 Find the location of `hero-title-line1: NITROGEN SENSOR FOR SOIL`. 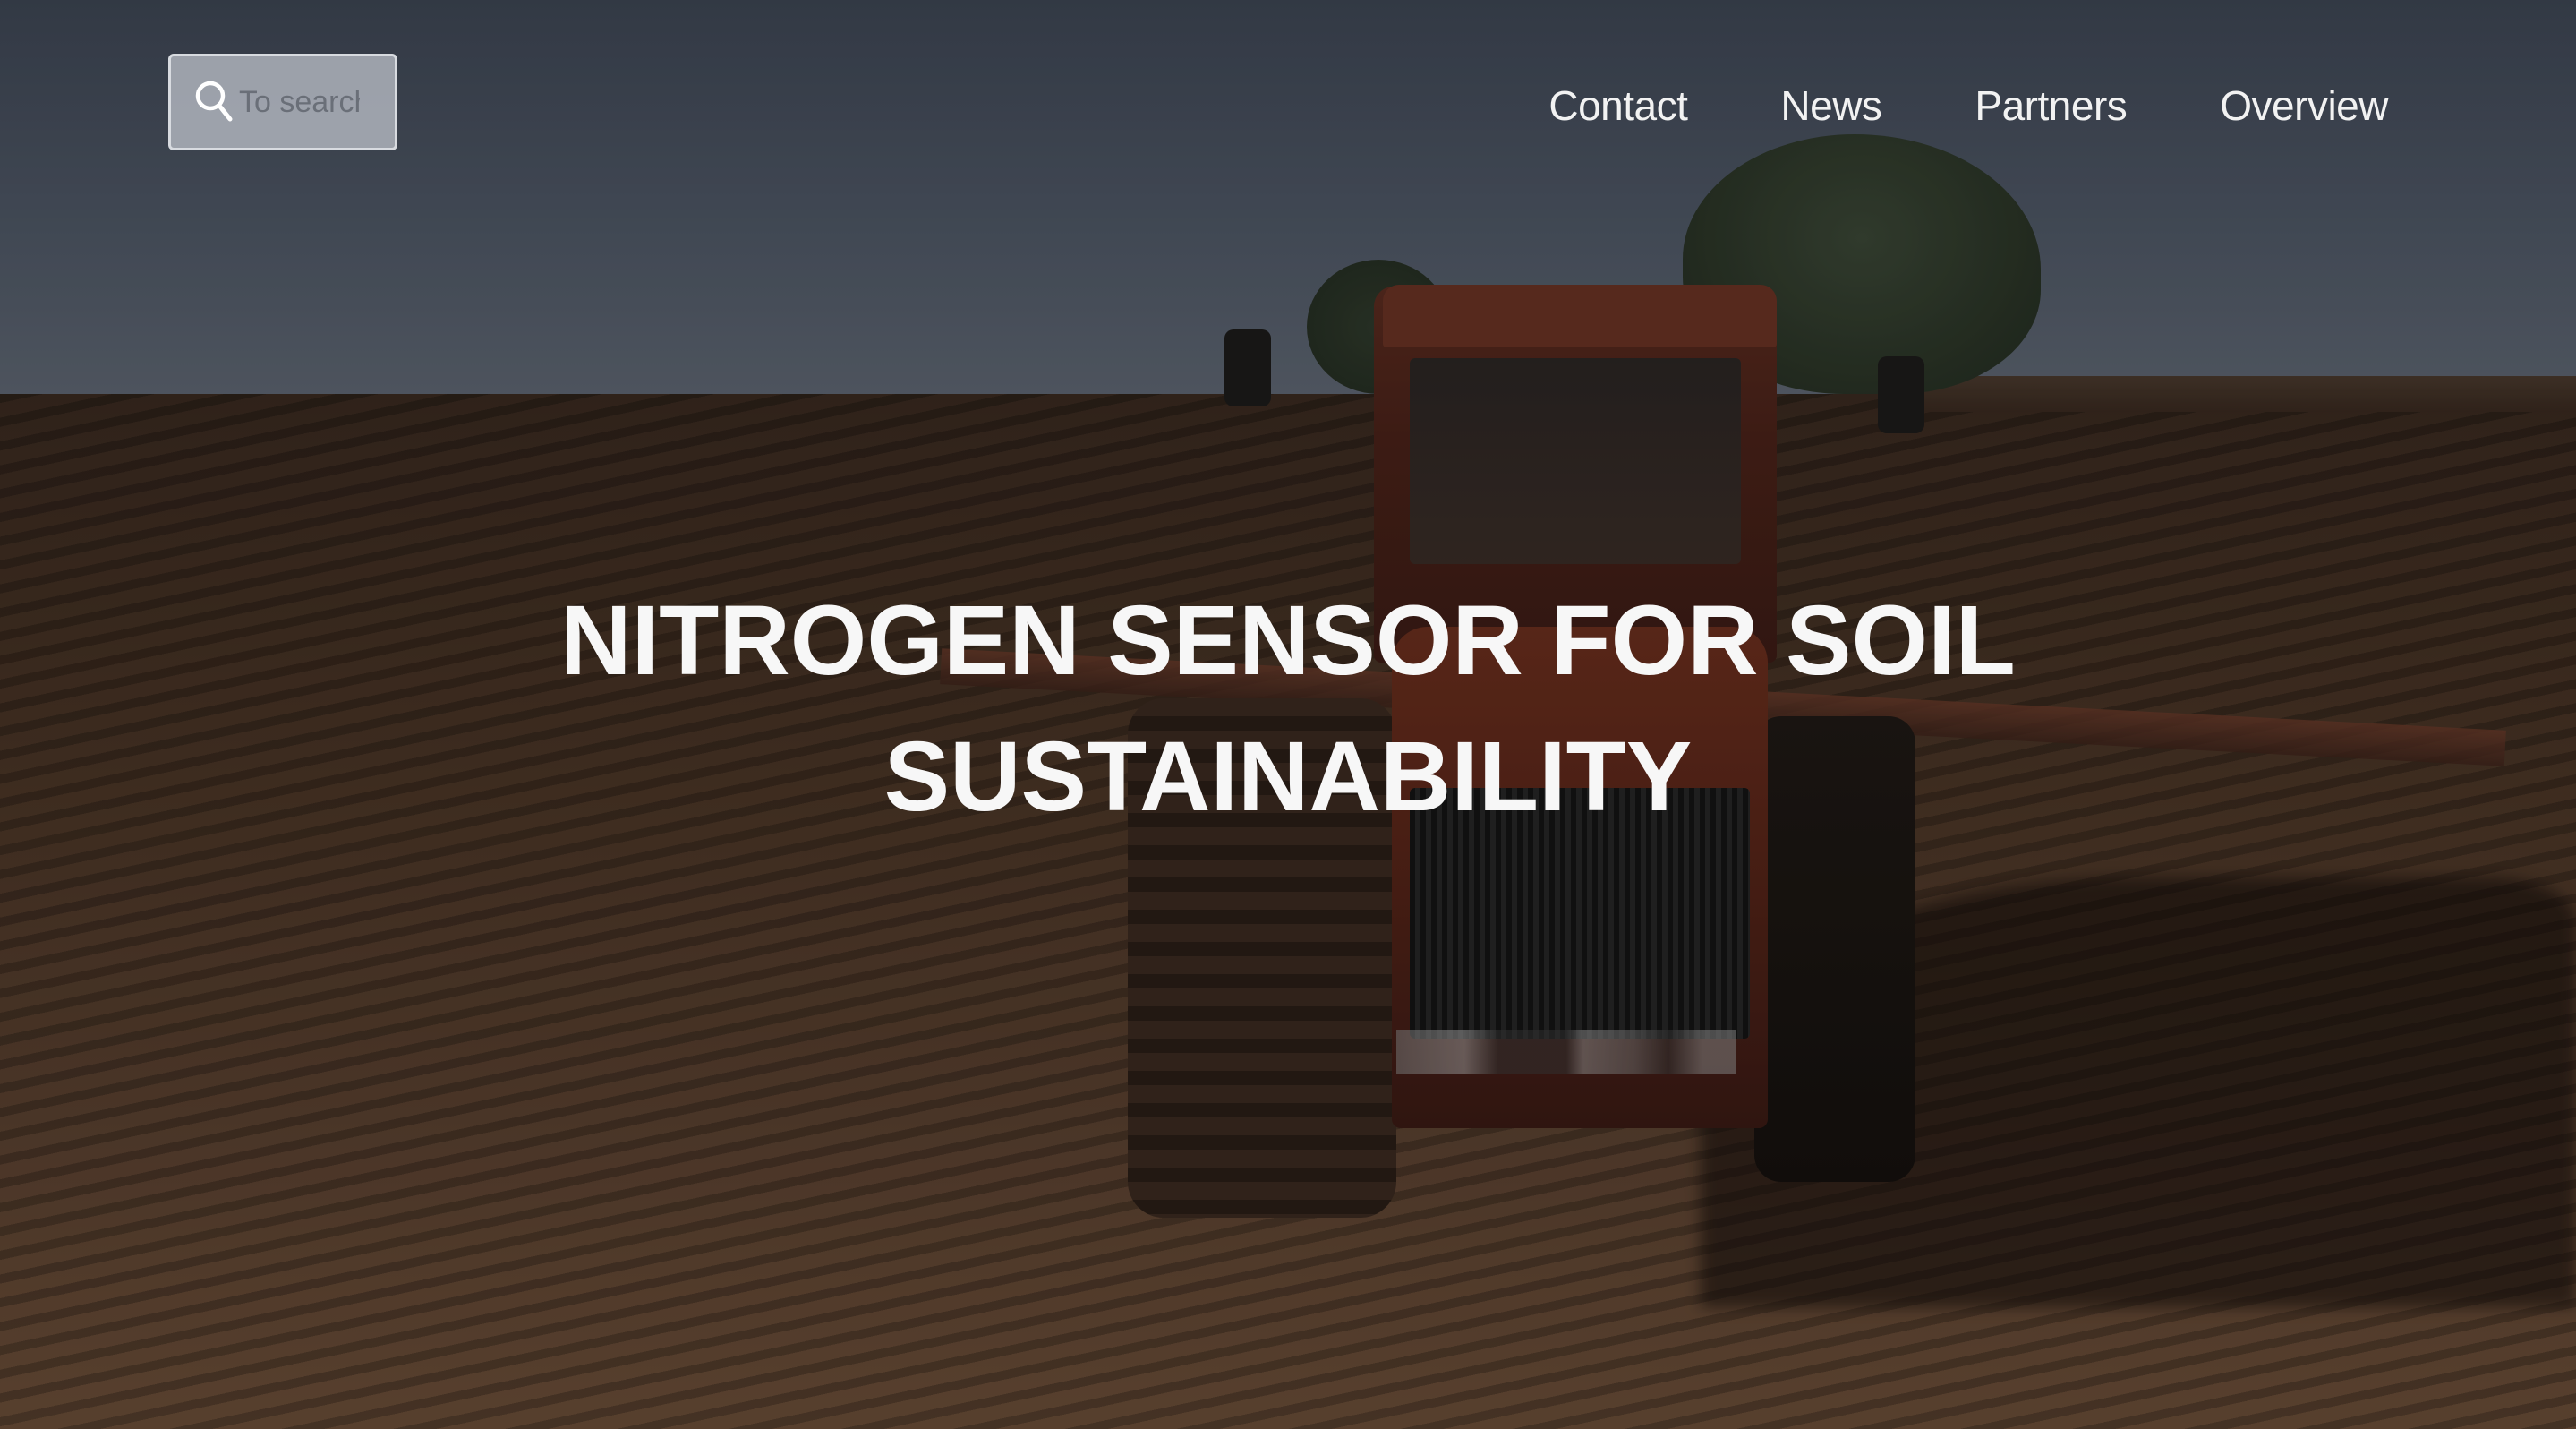

hero-title-line1: NITROGEN SENSOR FOR SOIL is located at coordinates (1288, 641).